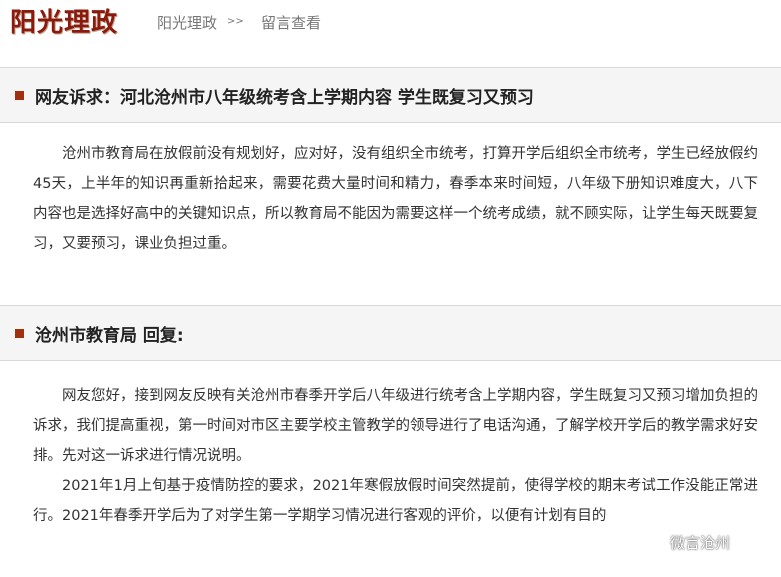 The height and width of the screenshot is (577, 781). I want to click on chat-bubble-icon, so click(657, 543).